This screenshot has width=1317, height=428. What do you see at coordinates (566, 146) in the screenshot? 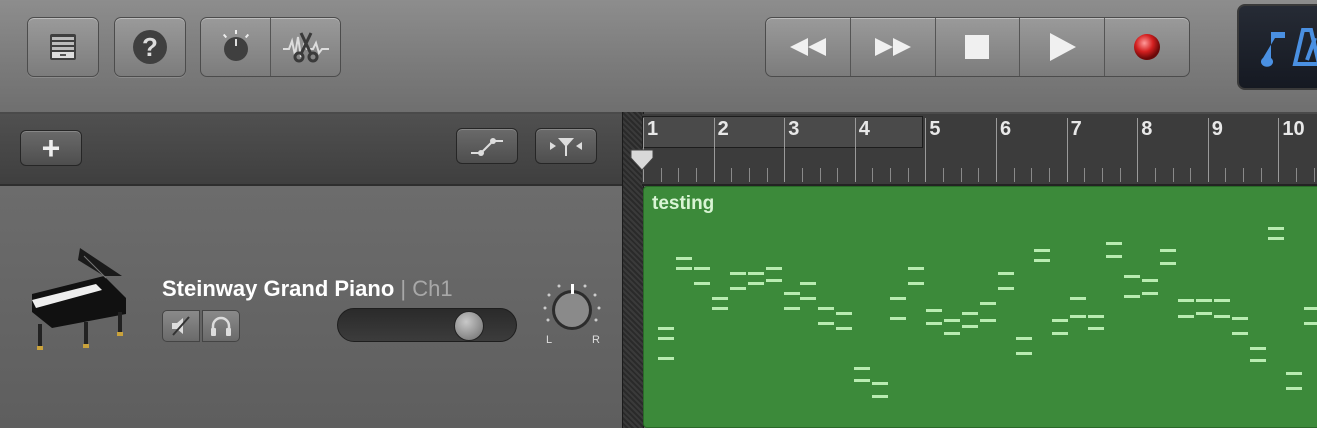
I see `flex-button` at bounding box center [566, 146].